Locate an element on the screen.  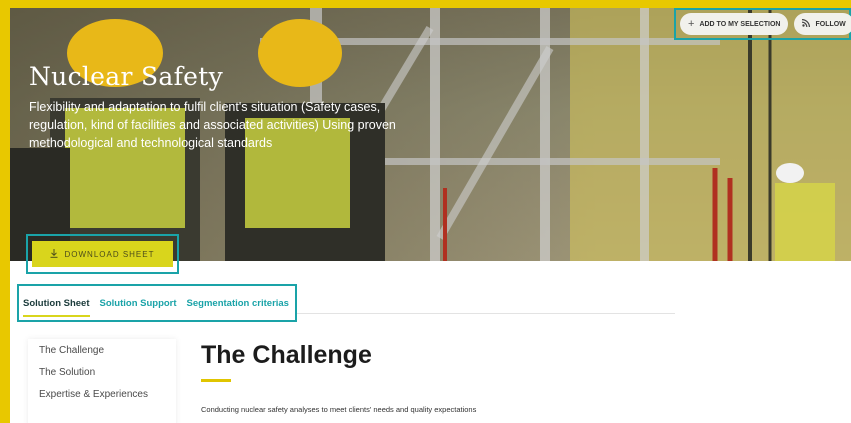
sidebar-item-the-challenge: The Challenge is located at coordinates (102, 350).